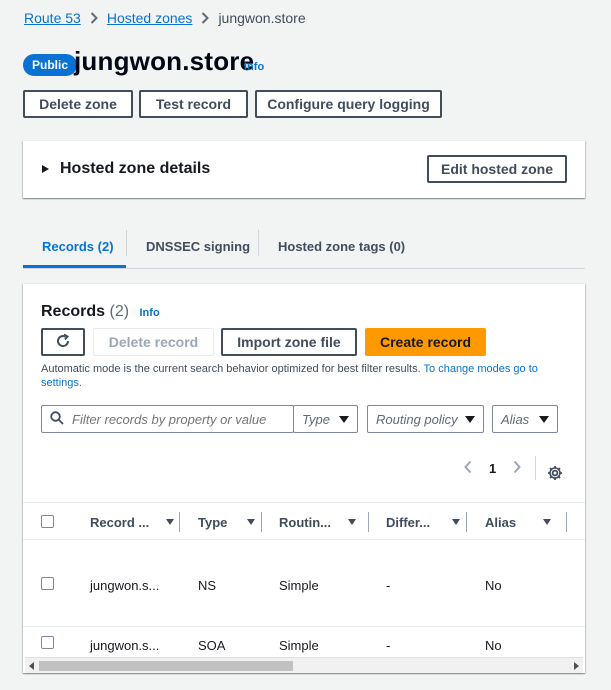  I want to click on info-link: Info, so click(254, 67).